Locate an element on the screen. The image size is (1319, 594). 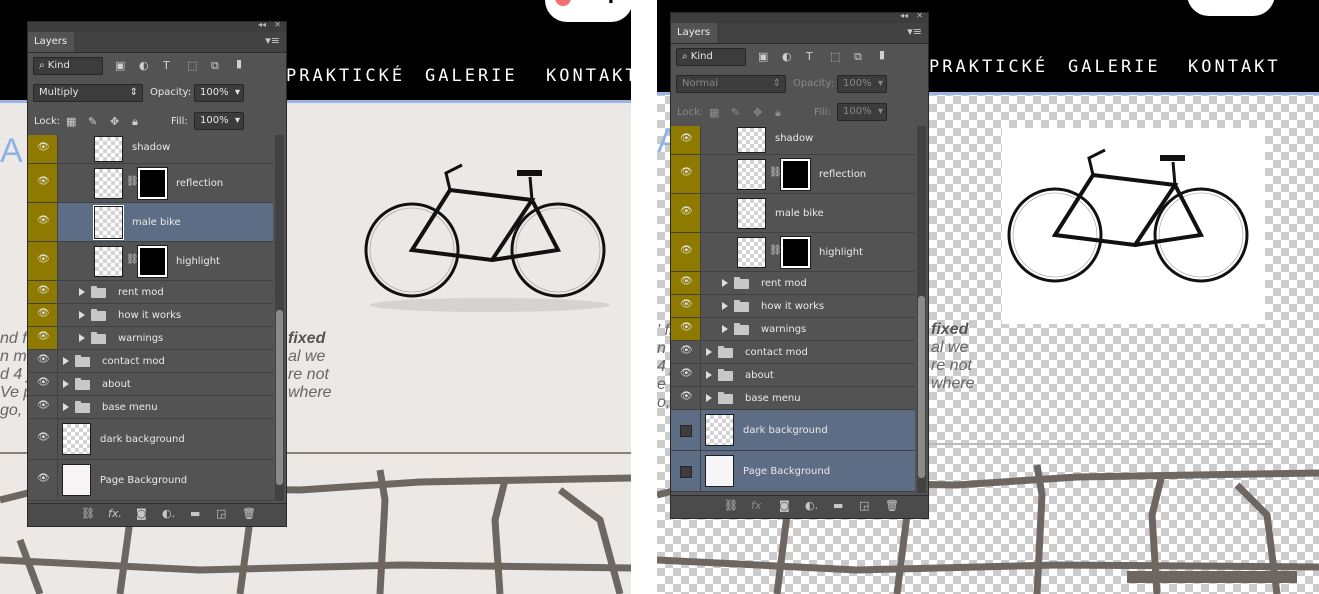
lock-all-icon: 🔒︎ is located at coordinates (778, 113).